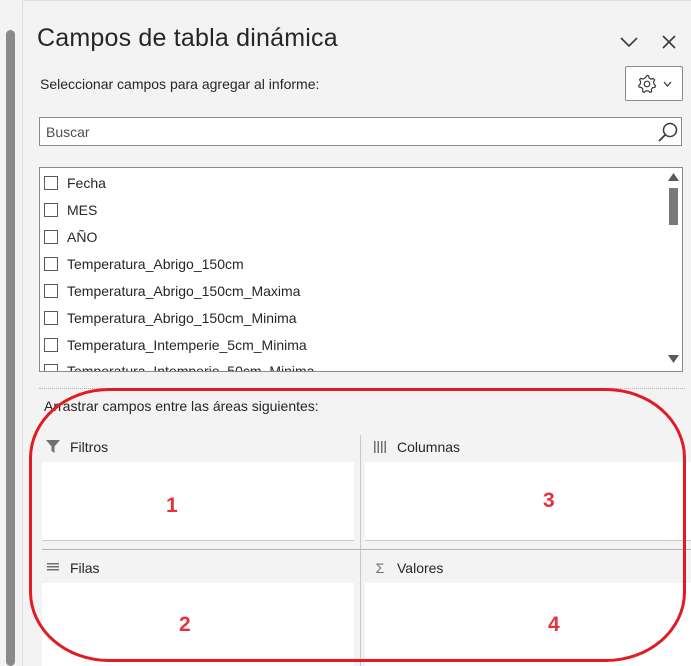 The image size is (691, 666). What do you see at coordinates (528, 501) in the screenshot?
I see `columns-drop-zone: 3` at bounding box center [528, 501].